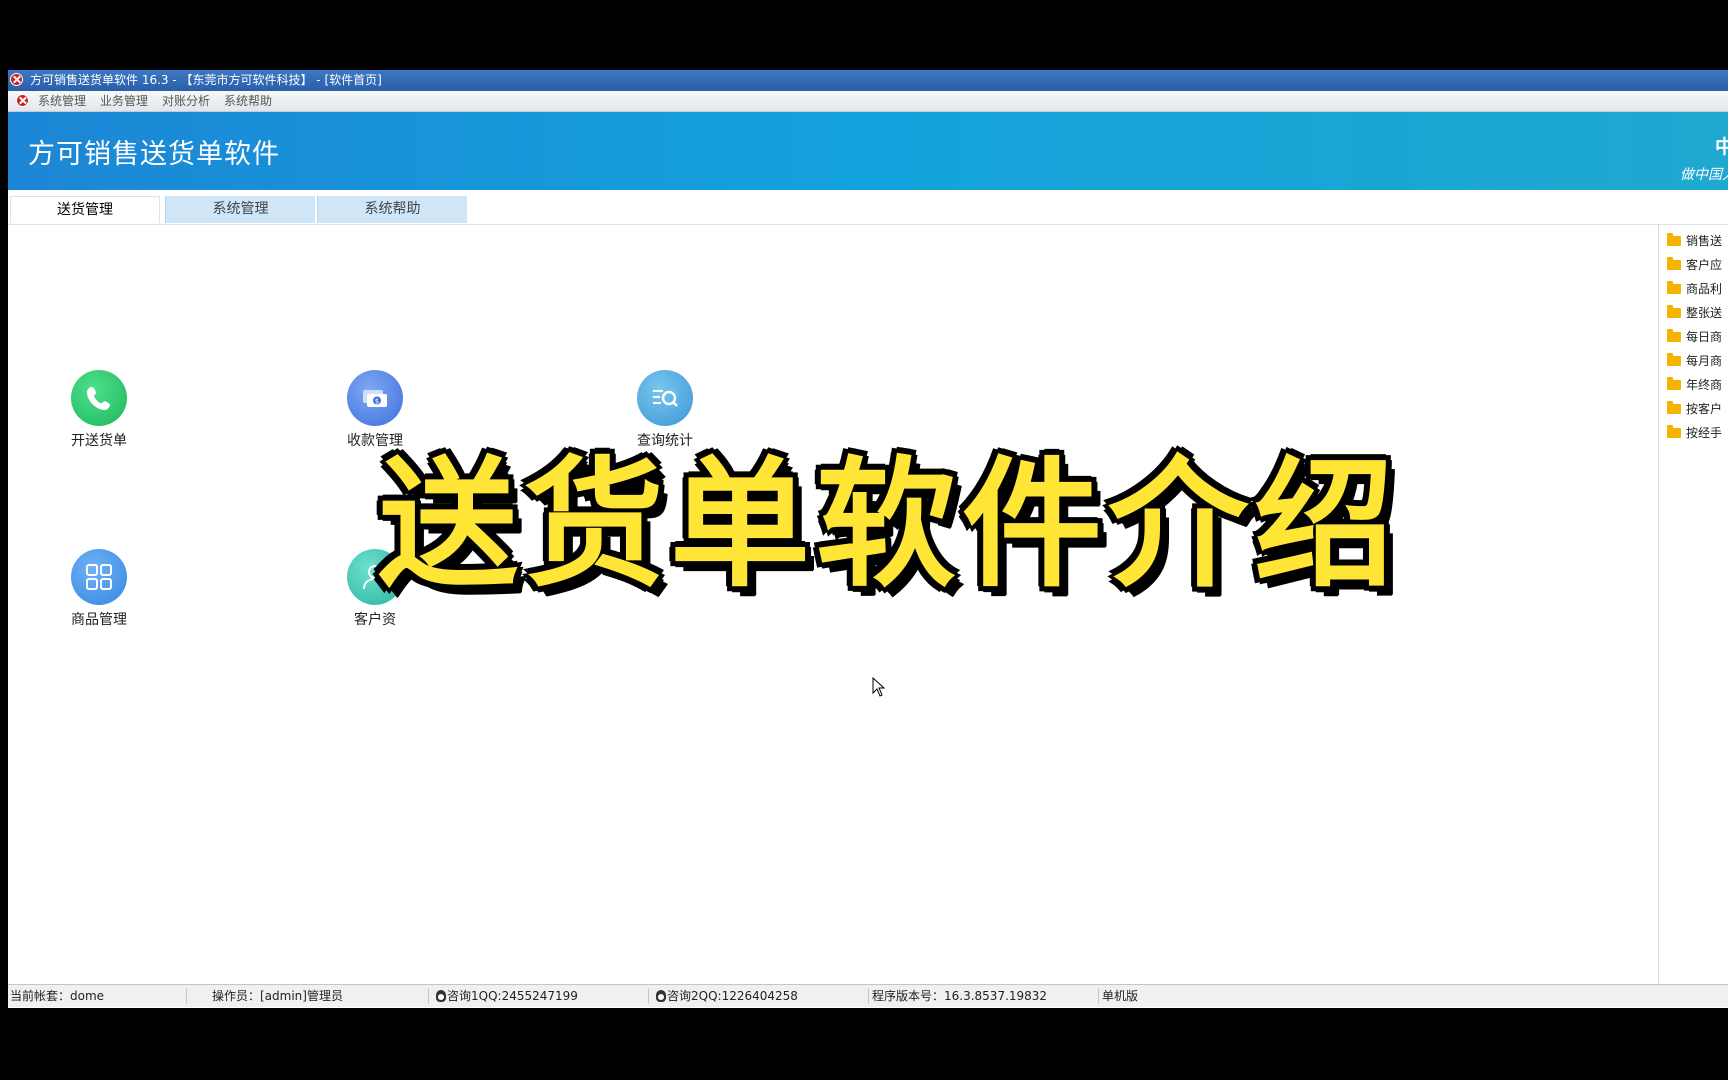  What do you see at coordinates (186, 101) in the screenshot?
I see `menu-item-reconciliation: 对账分析` at bounding box center [186, 101].